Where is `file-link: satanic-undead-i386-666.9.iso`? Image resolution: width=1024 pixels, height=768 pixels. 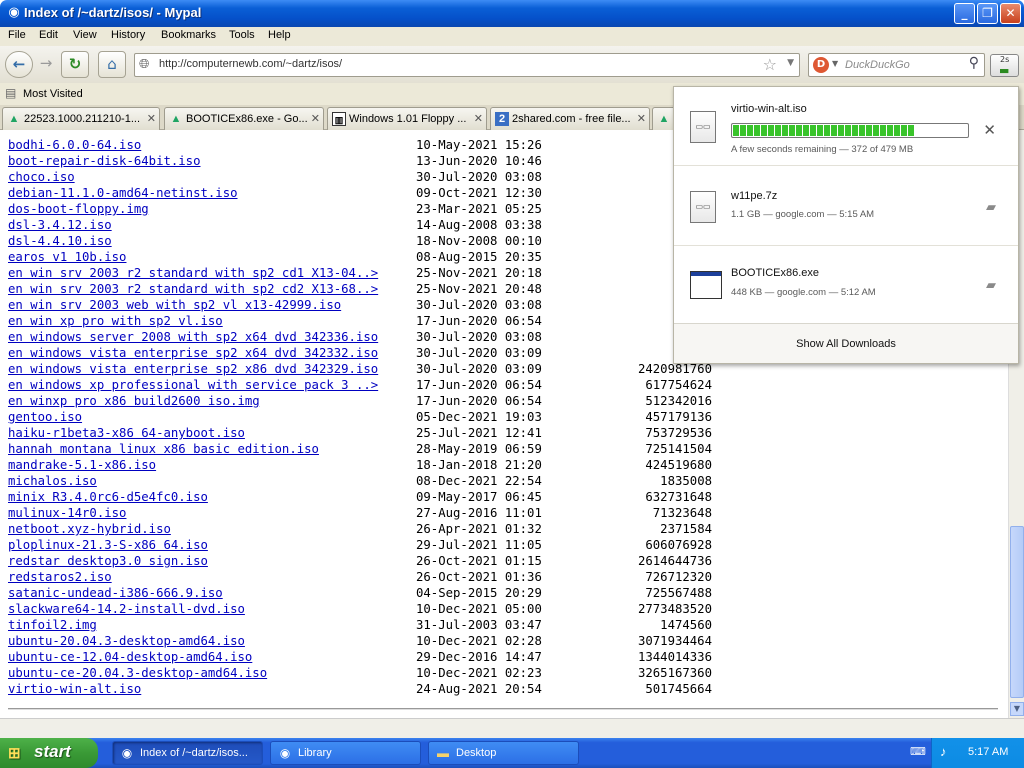 file-link: satanic-undead-i386-666.9.iso is located at coordinates (115, 593).